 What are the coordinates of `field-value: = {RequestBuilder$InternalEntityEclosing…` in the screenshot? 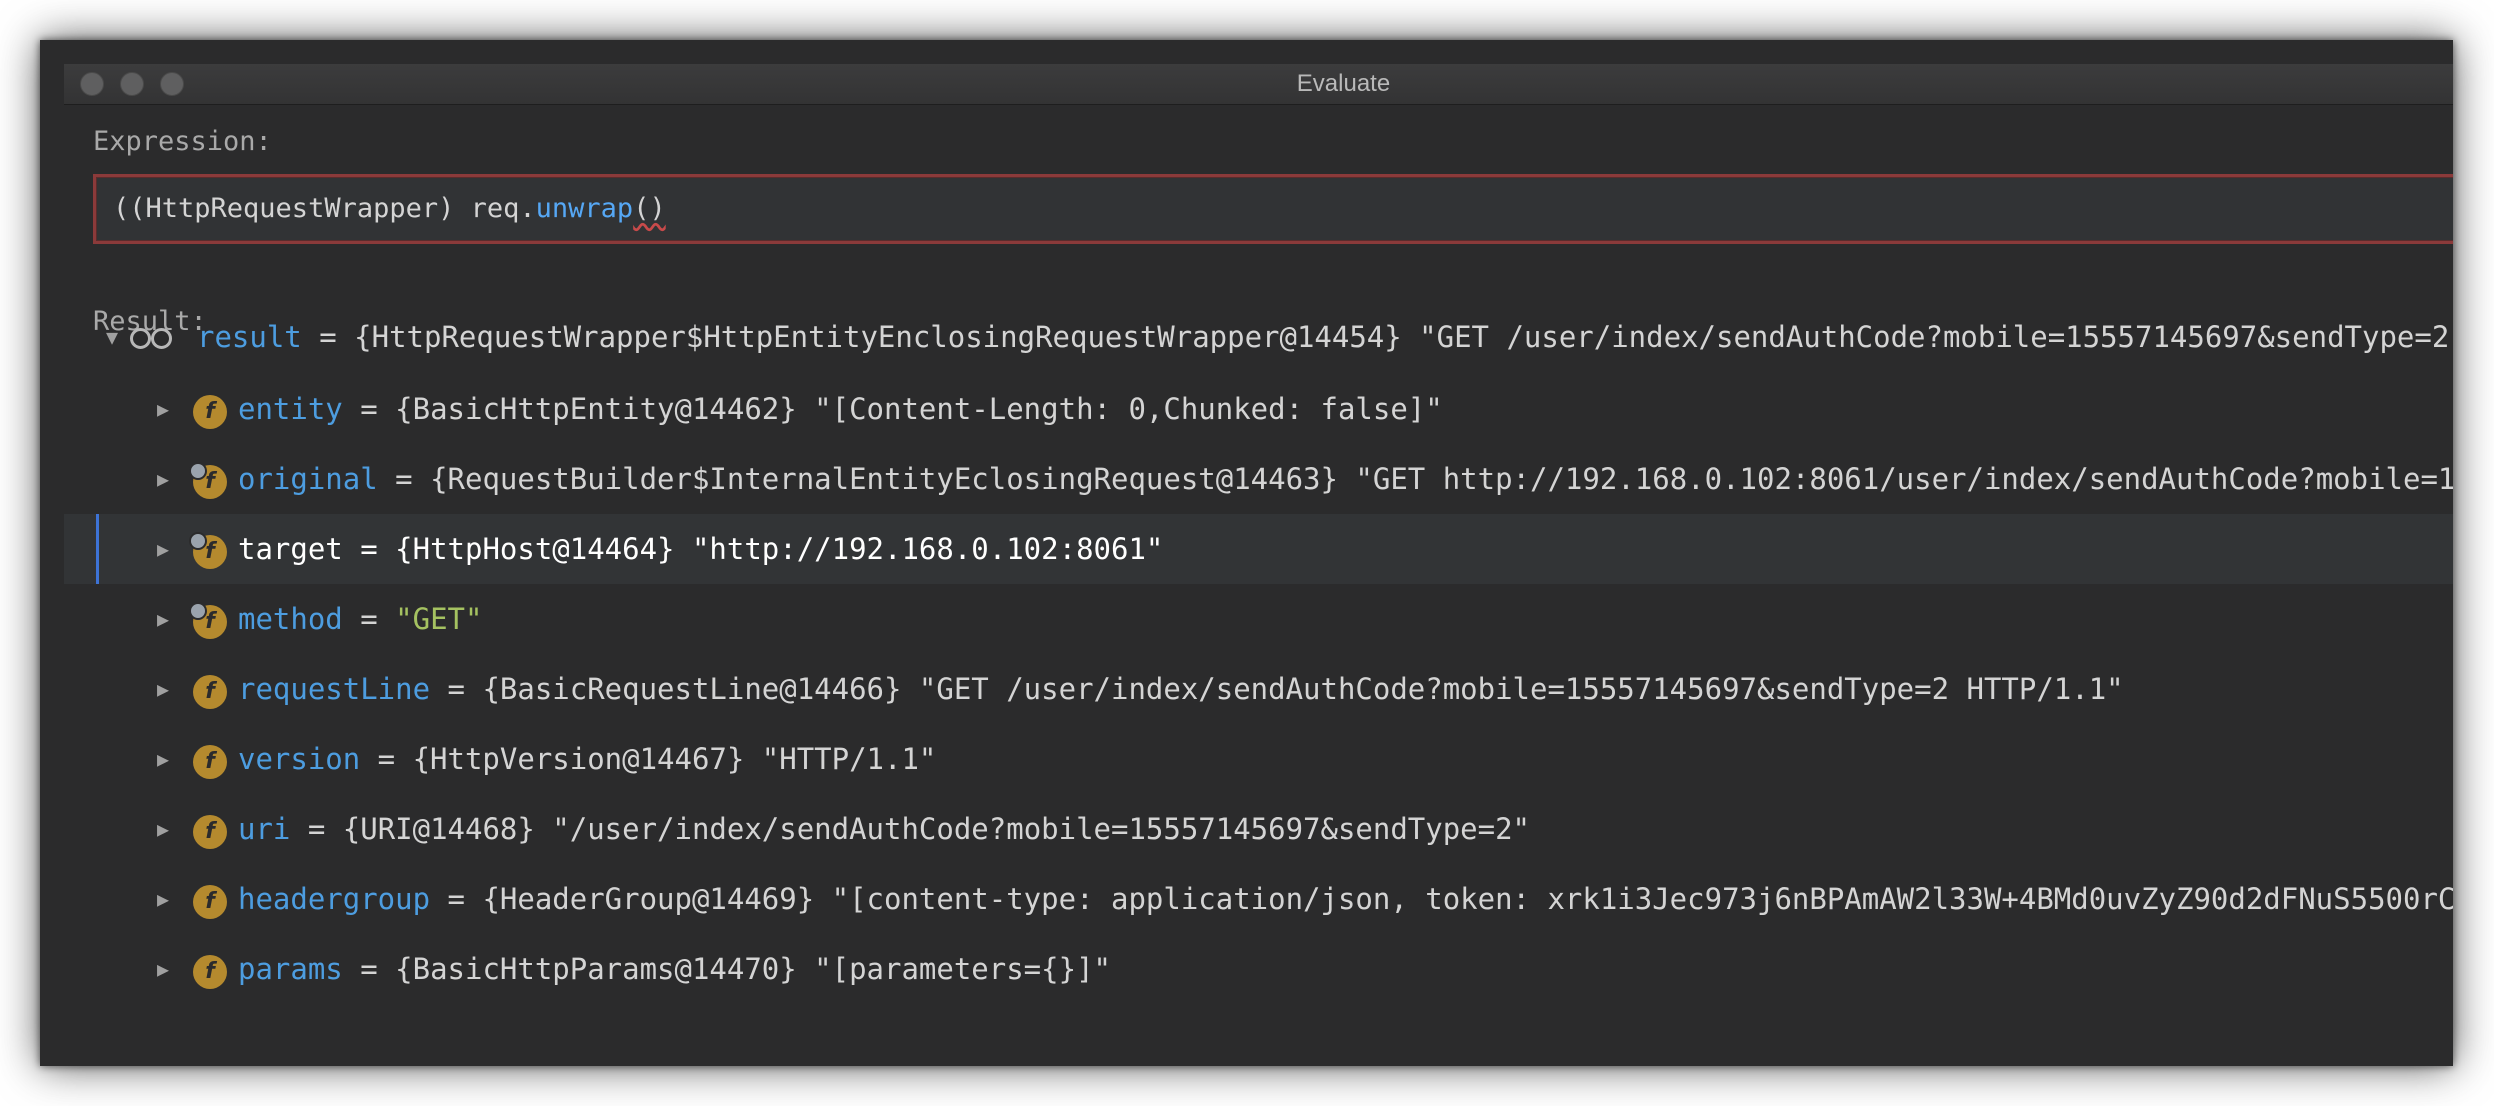 It's located at (1424, 479).